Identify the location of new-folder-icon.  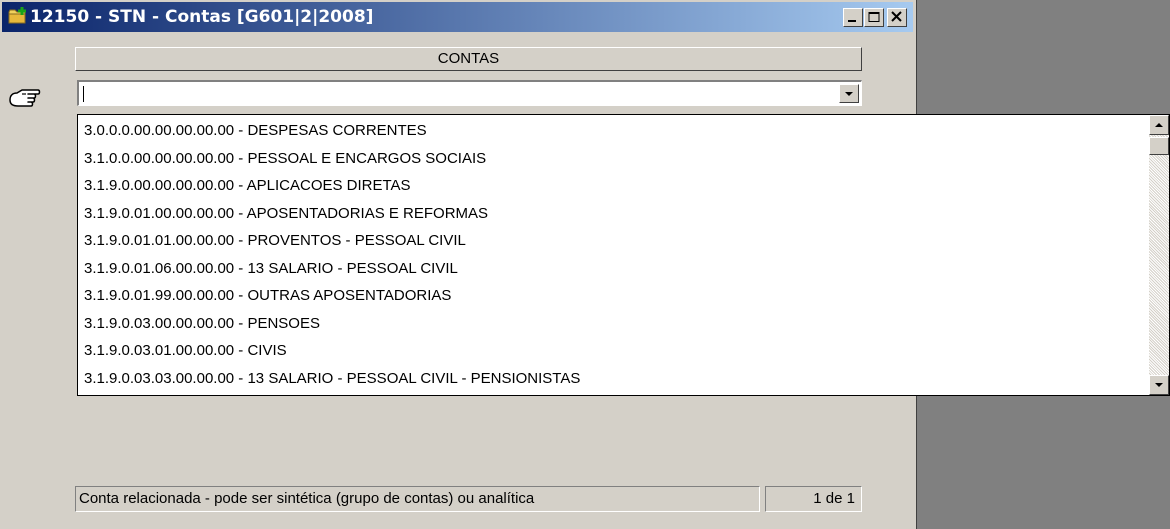
(18, 18).